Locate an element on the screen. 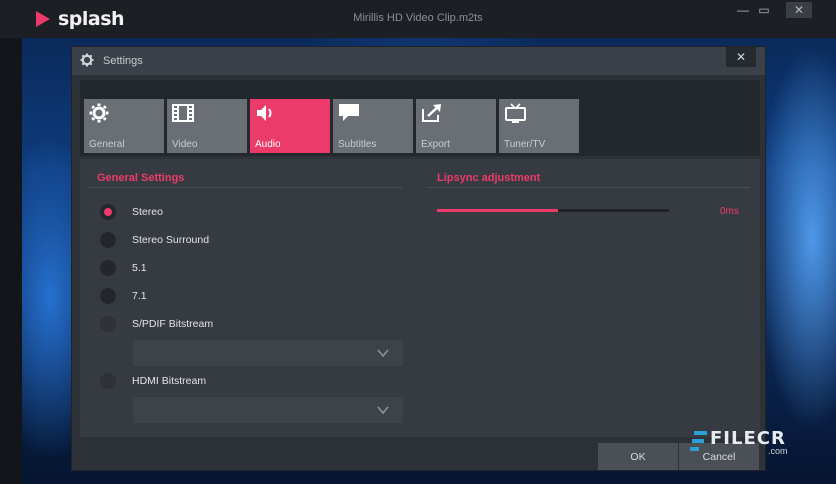 Image resolution: width=836 pixels, height=484 pixels. dialog-header: Settings ✕ is located at coordinates (418, 61).